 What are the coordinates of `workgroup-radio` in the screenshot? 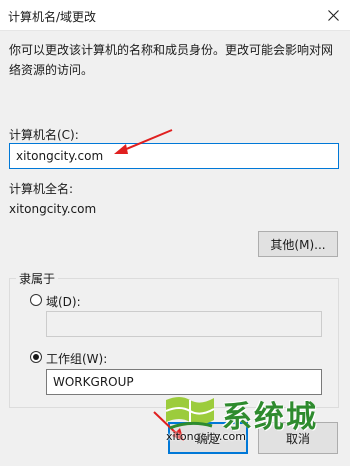 It's located at (36, 357).